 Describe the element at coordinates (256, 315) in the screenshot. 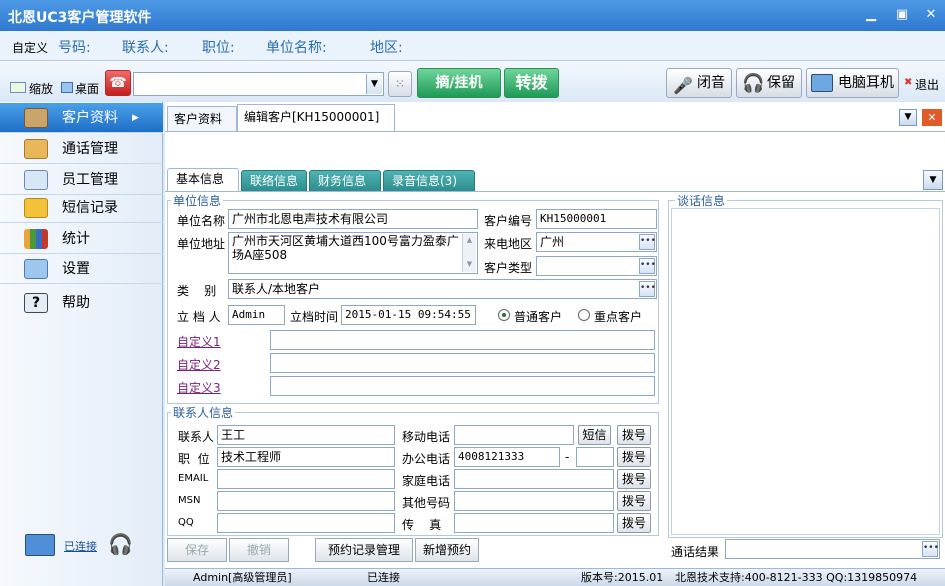

I see `creator-input: Admin` at that location.